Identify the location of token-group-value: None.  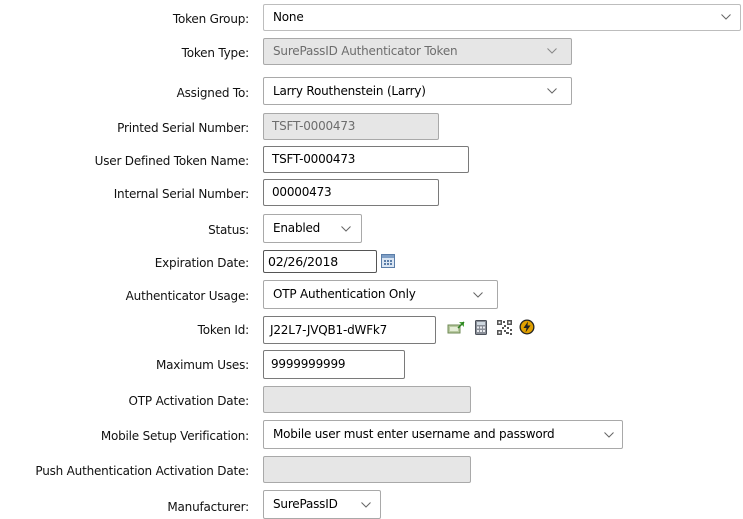
(288, 17).